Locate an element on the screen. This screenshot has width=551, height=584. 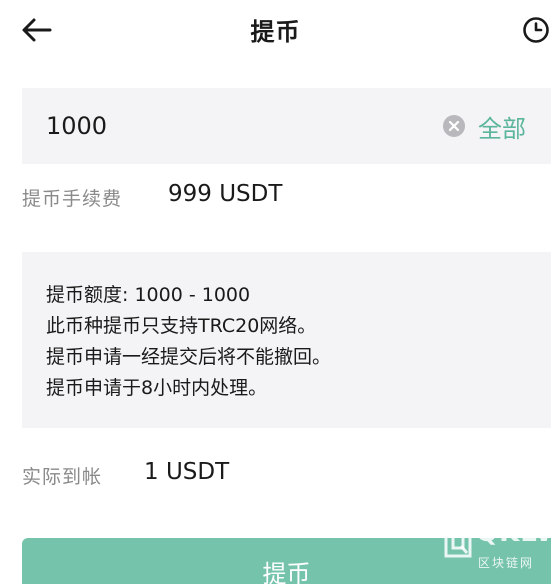
clear-icon is located at coordinates (454, 126).